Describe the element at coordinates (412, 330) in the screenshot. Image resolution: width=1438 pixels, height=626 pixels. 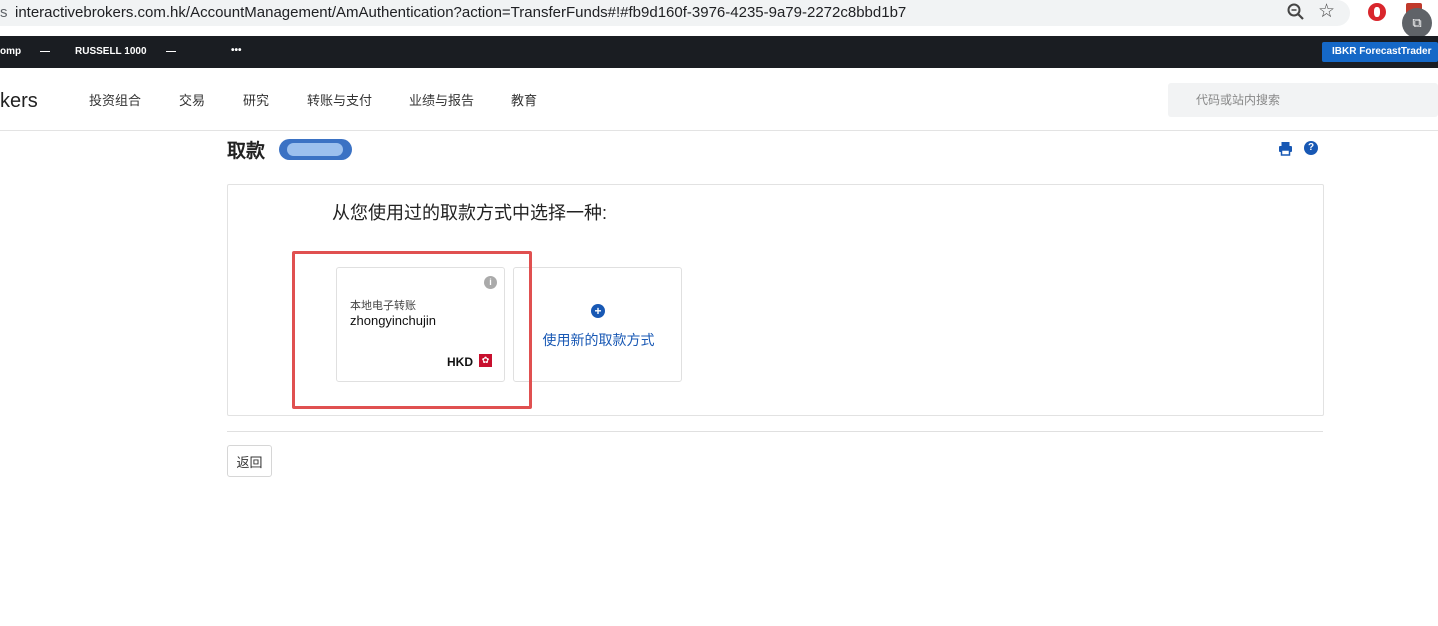
I see `highlight-annotation` at that location.